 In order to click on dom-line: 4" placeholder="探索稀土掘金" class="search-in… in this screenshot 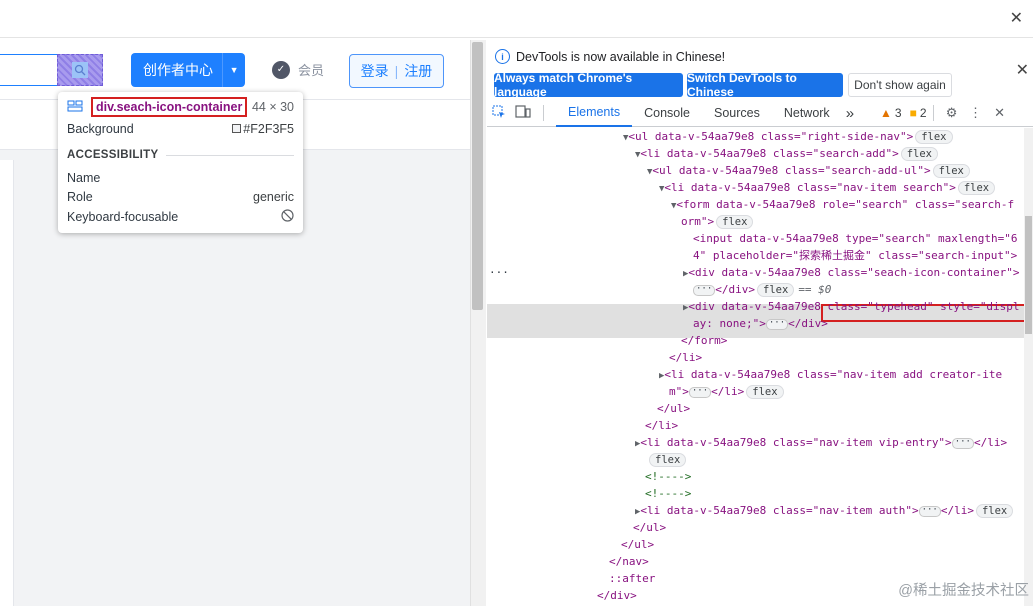, I will do `click(855, 255)`.